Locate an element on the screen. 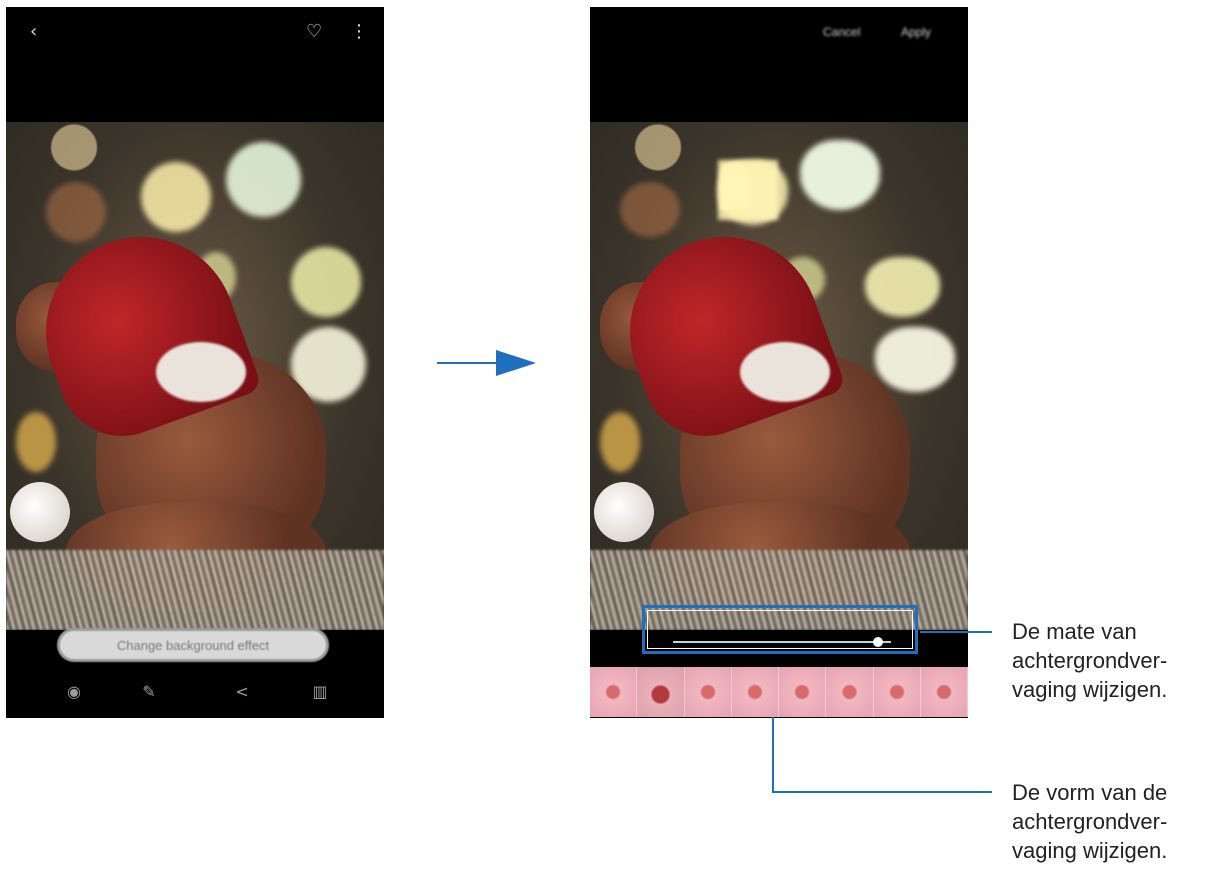 This screenshot has height=870, width=1205. callout-line-blur-shape-horizontal is located at coordinates (882, 792).